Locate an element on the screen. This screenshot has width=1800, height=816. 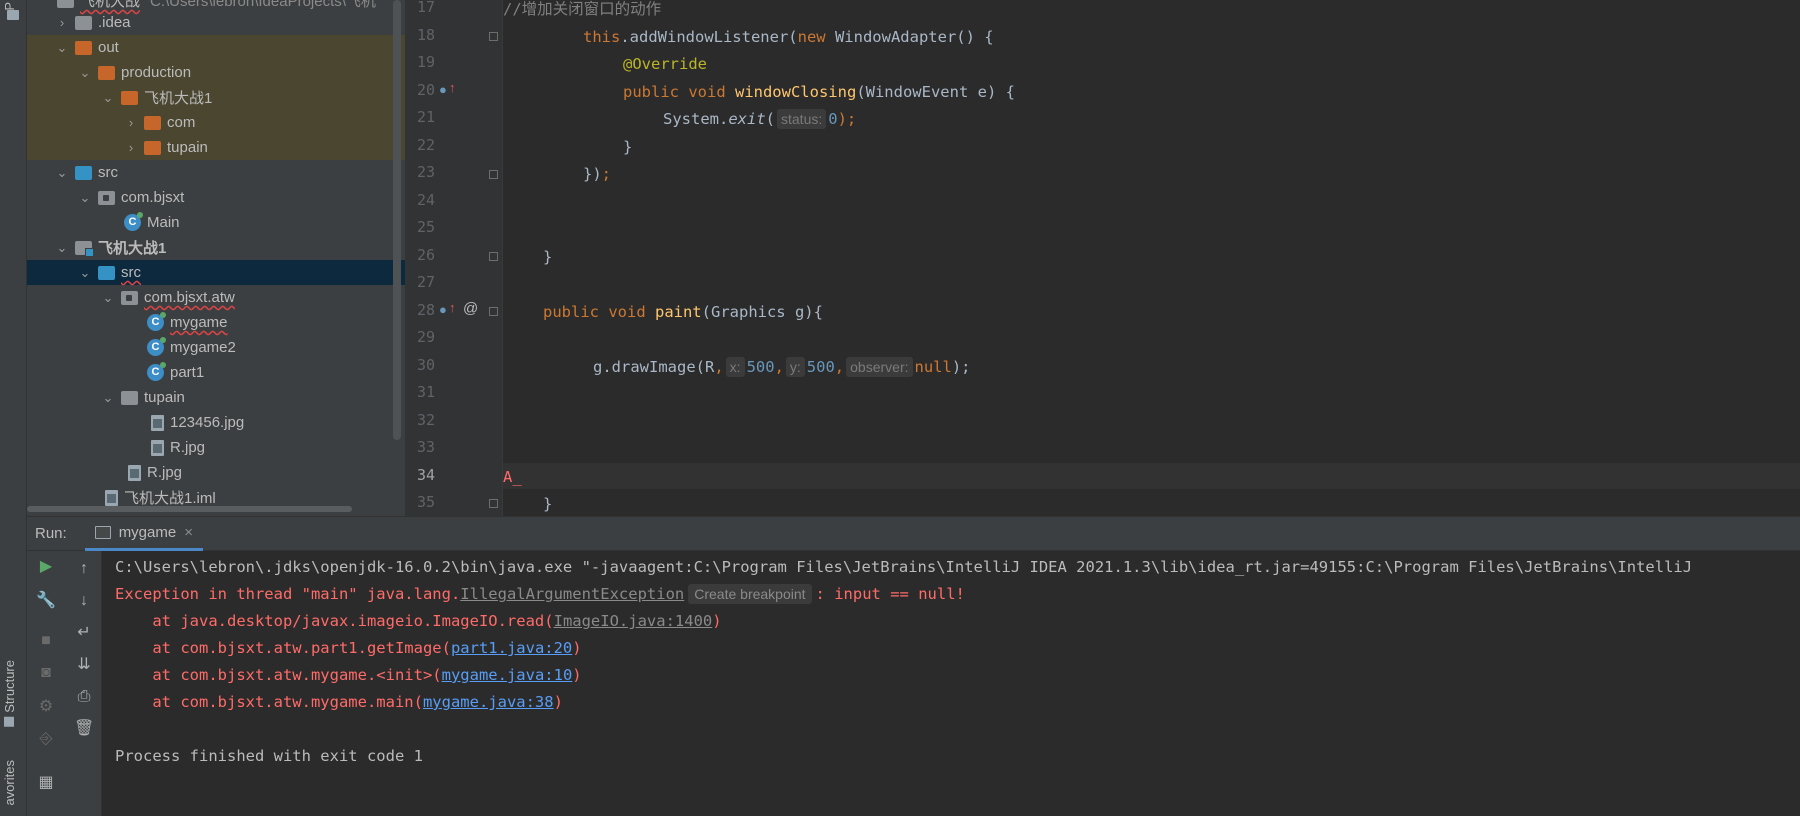
exception-link: IllegalArgumentException is located at coordinates (572, 594).